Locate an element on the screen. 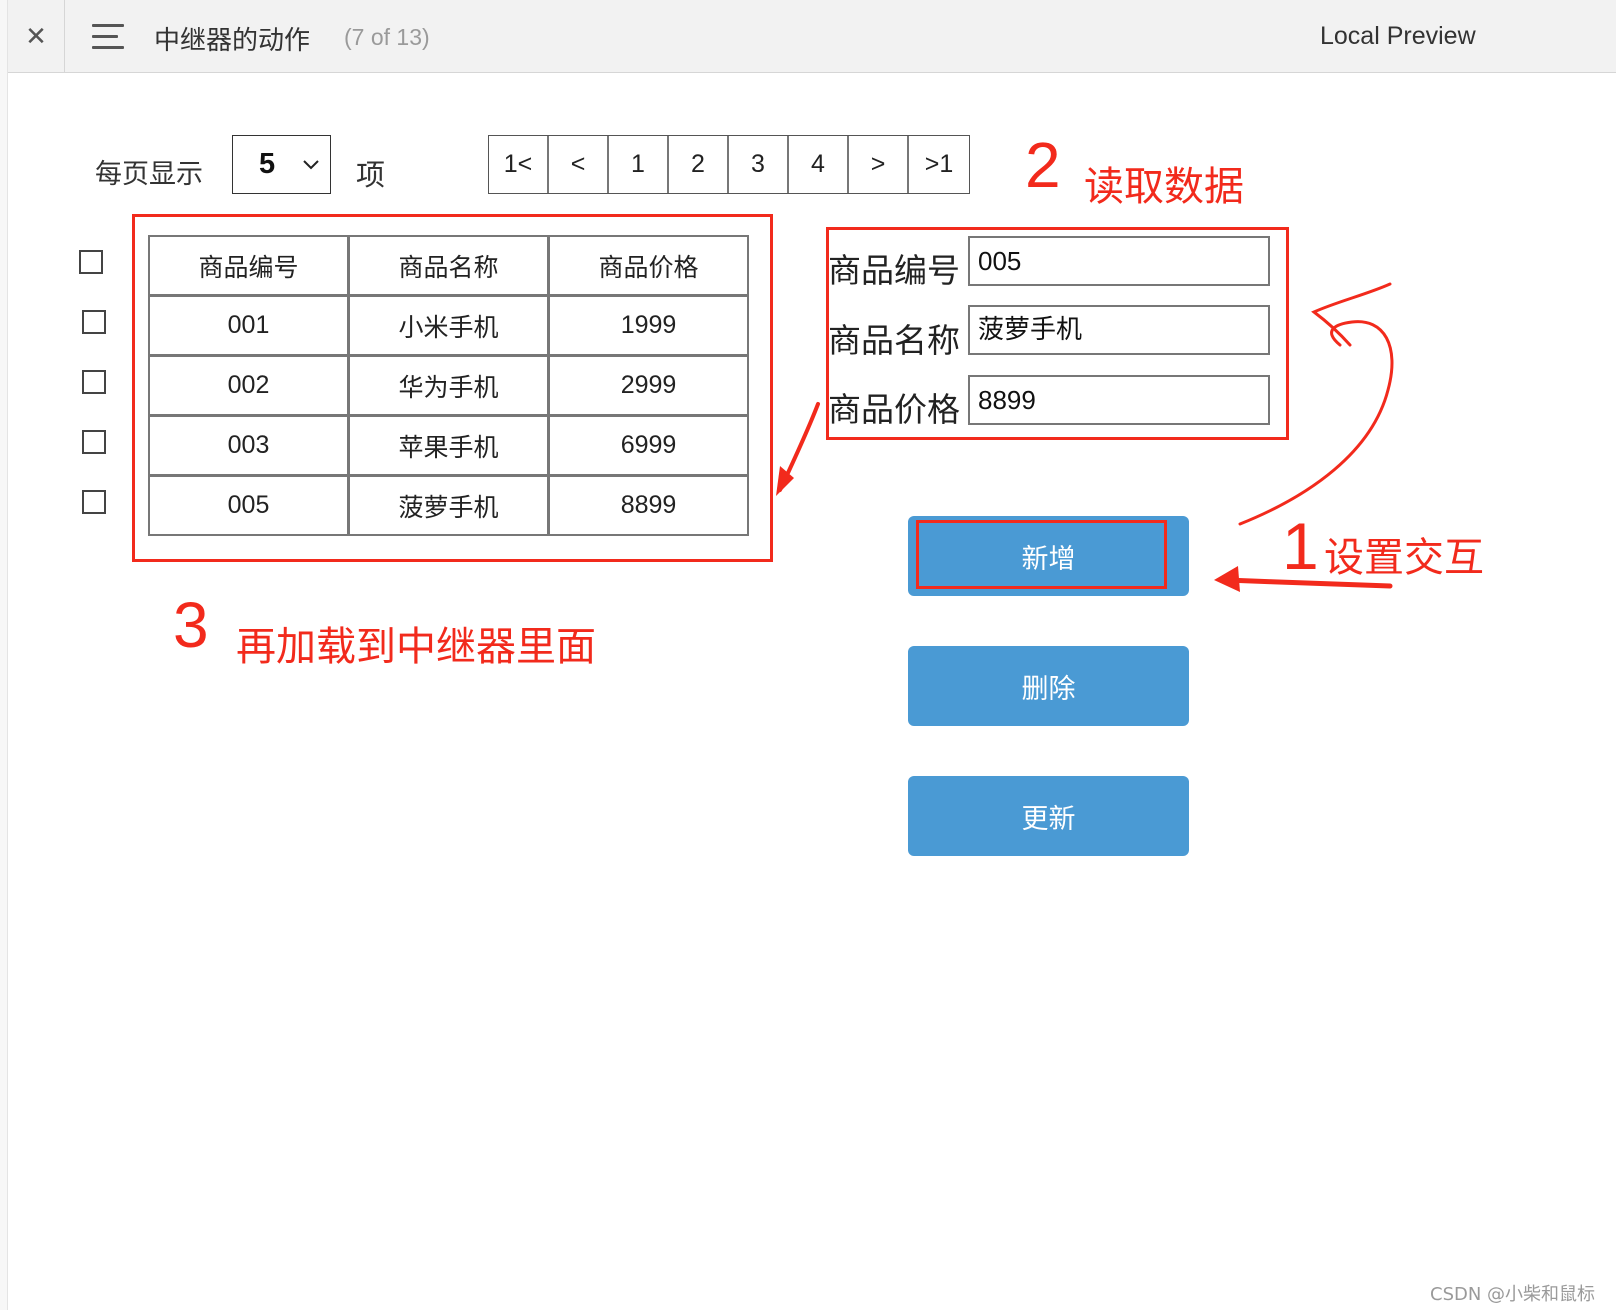 The image size is (1616, 1310). curved-arrow-head is located at coordinates (1351, 314).